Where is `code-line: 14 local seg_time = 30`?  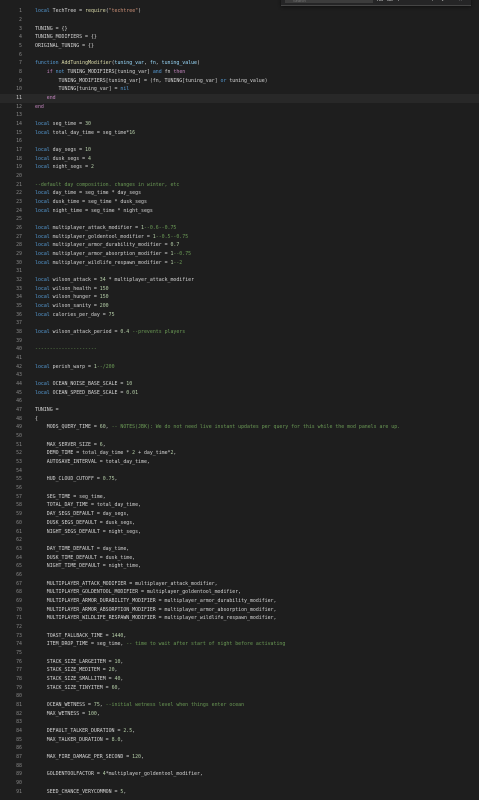
code-line: 14 local seg_time = 30 is located at coordinates (239, 124).